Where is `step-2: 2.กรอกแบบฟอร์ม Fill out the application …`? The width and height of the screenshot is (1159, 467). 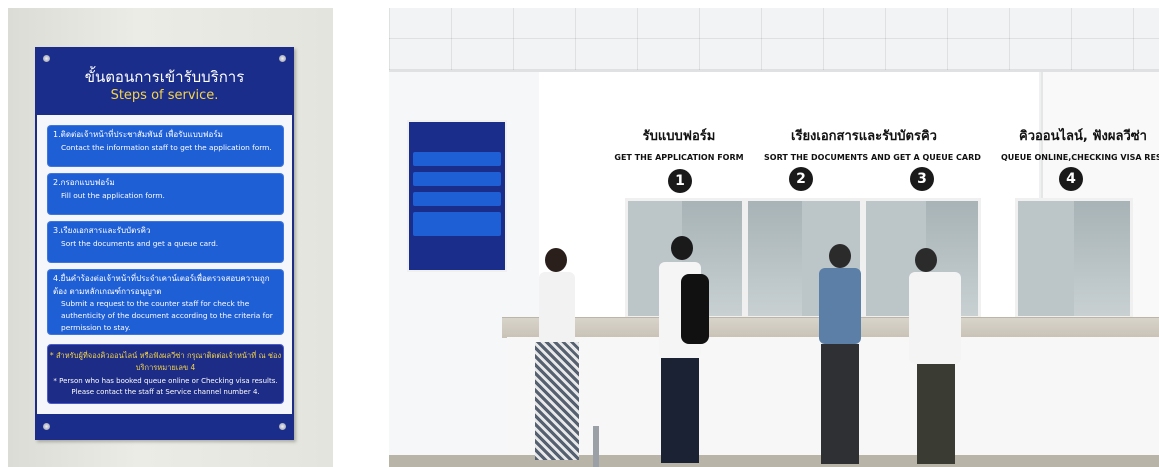 step-2: 2.กรอกแบบฟอร์ม Fill out the application … is located at coordinates (165, 194).